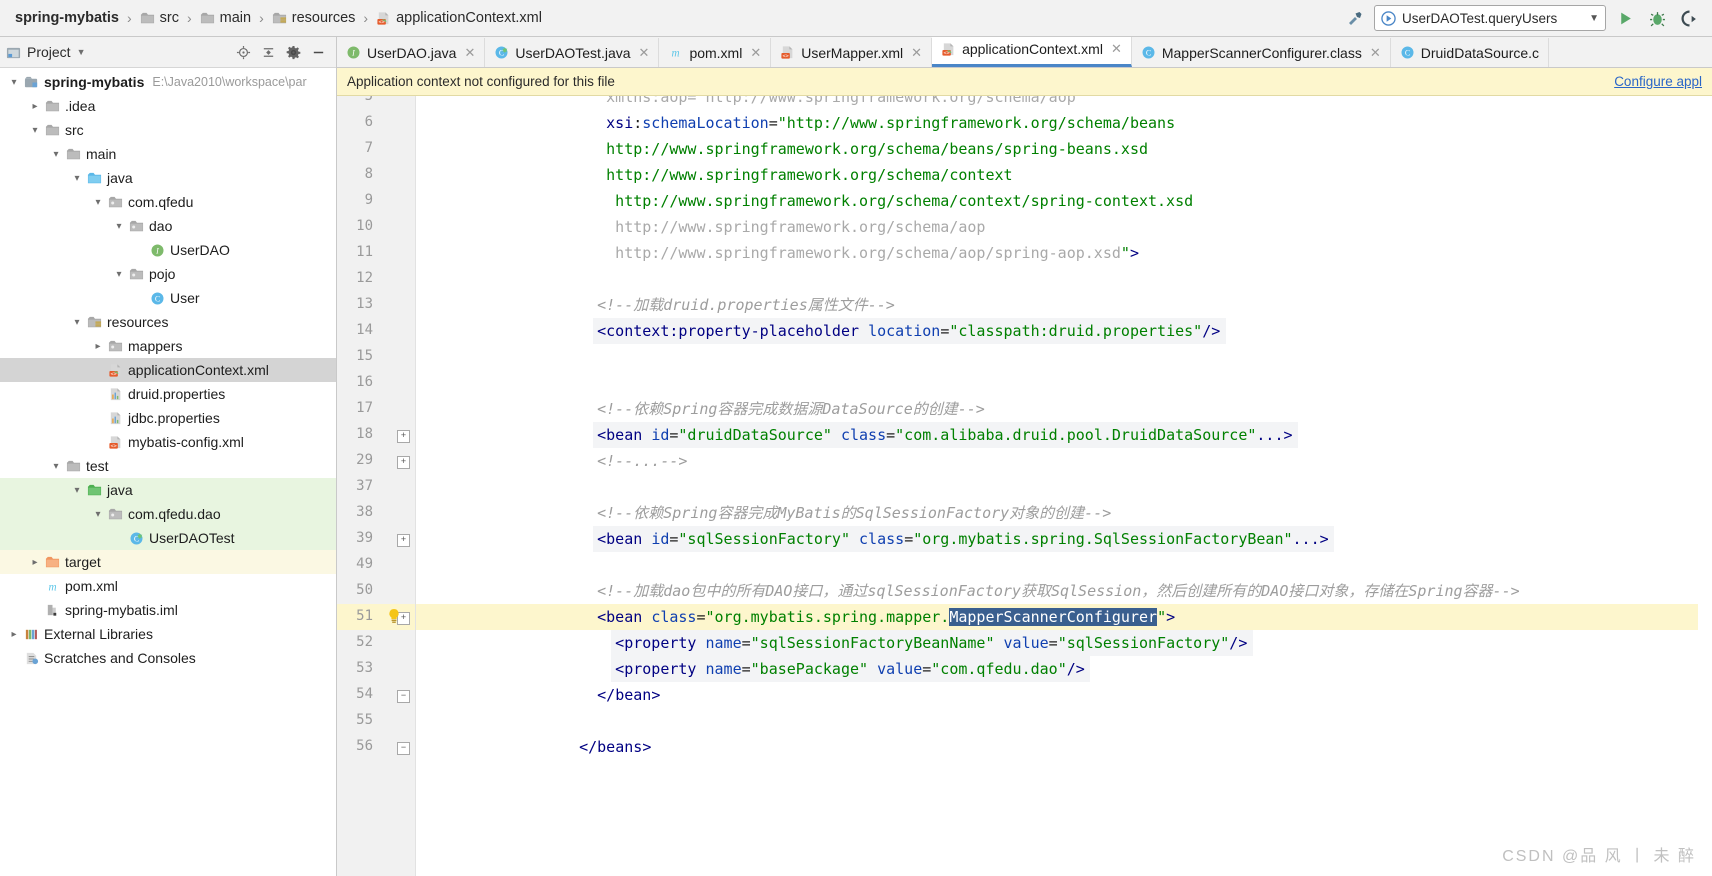 This screenshot has height=876, width=1712. What do you see at coordinates (225, 18) in the screenshot?
I see `breadcrumb-item-main: main` at bounding box center [225, 18].